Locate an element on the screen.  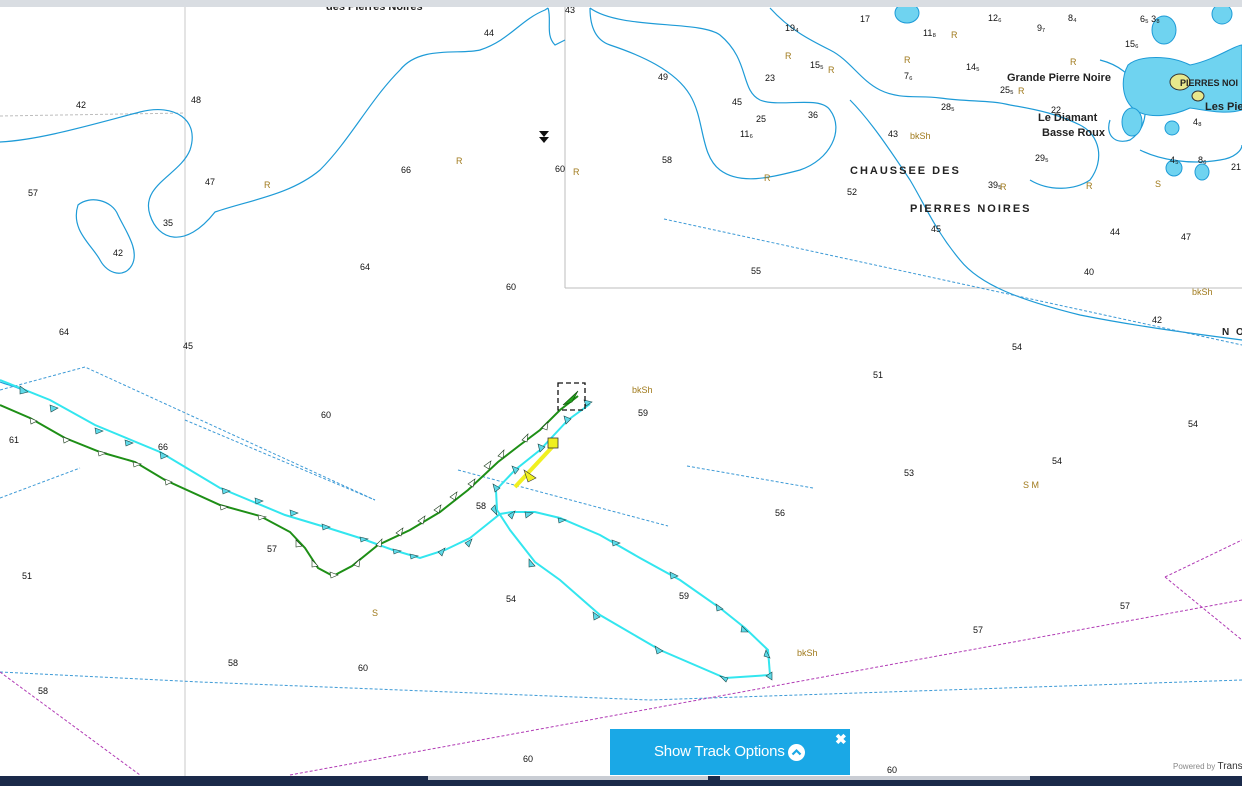
sounding: 48 is located at coordinates (196, 100).